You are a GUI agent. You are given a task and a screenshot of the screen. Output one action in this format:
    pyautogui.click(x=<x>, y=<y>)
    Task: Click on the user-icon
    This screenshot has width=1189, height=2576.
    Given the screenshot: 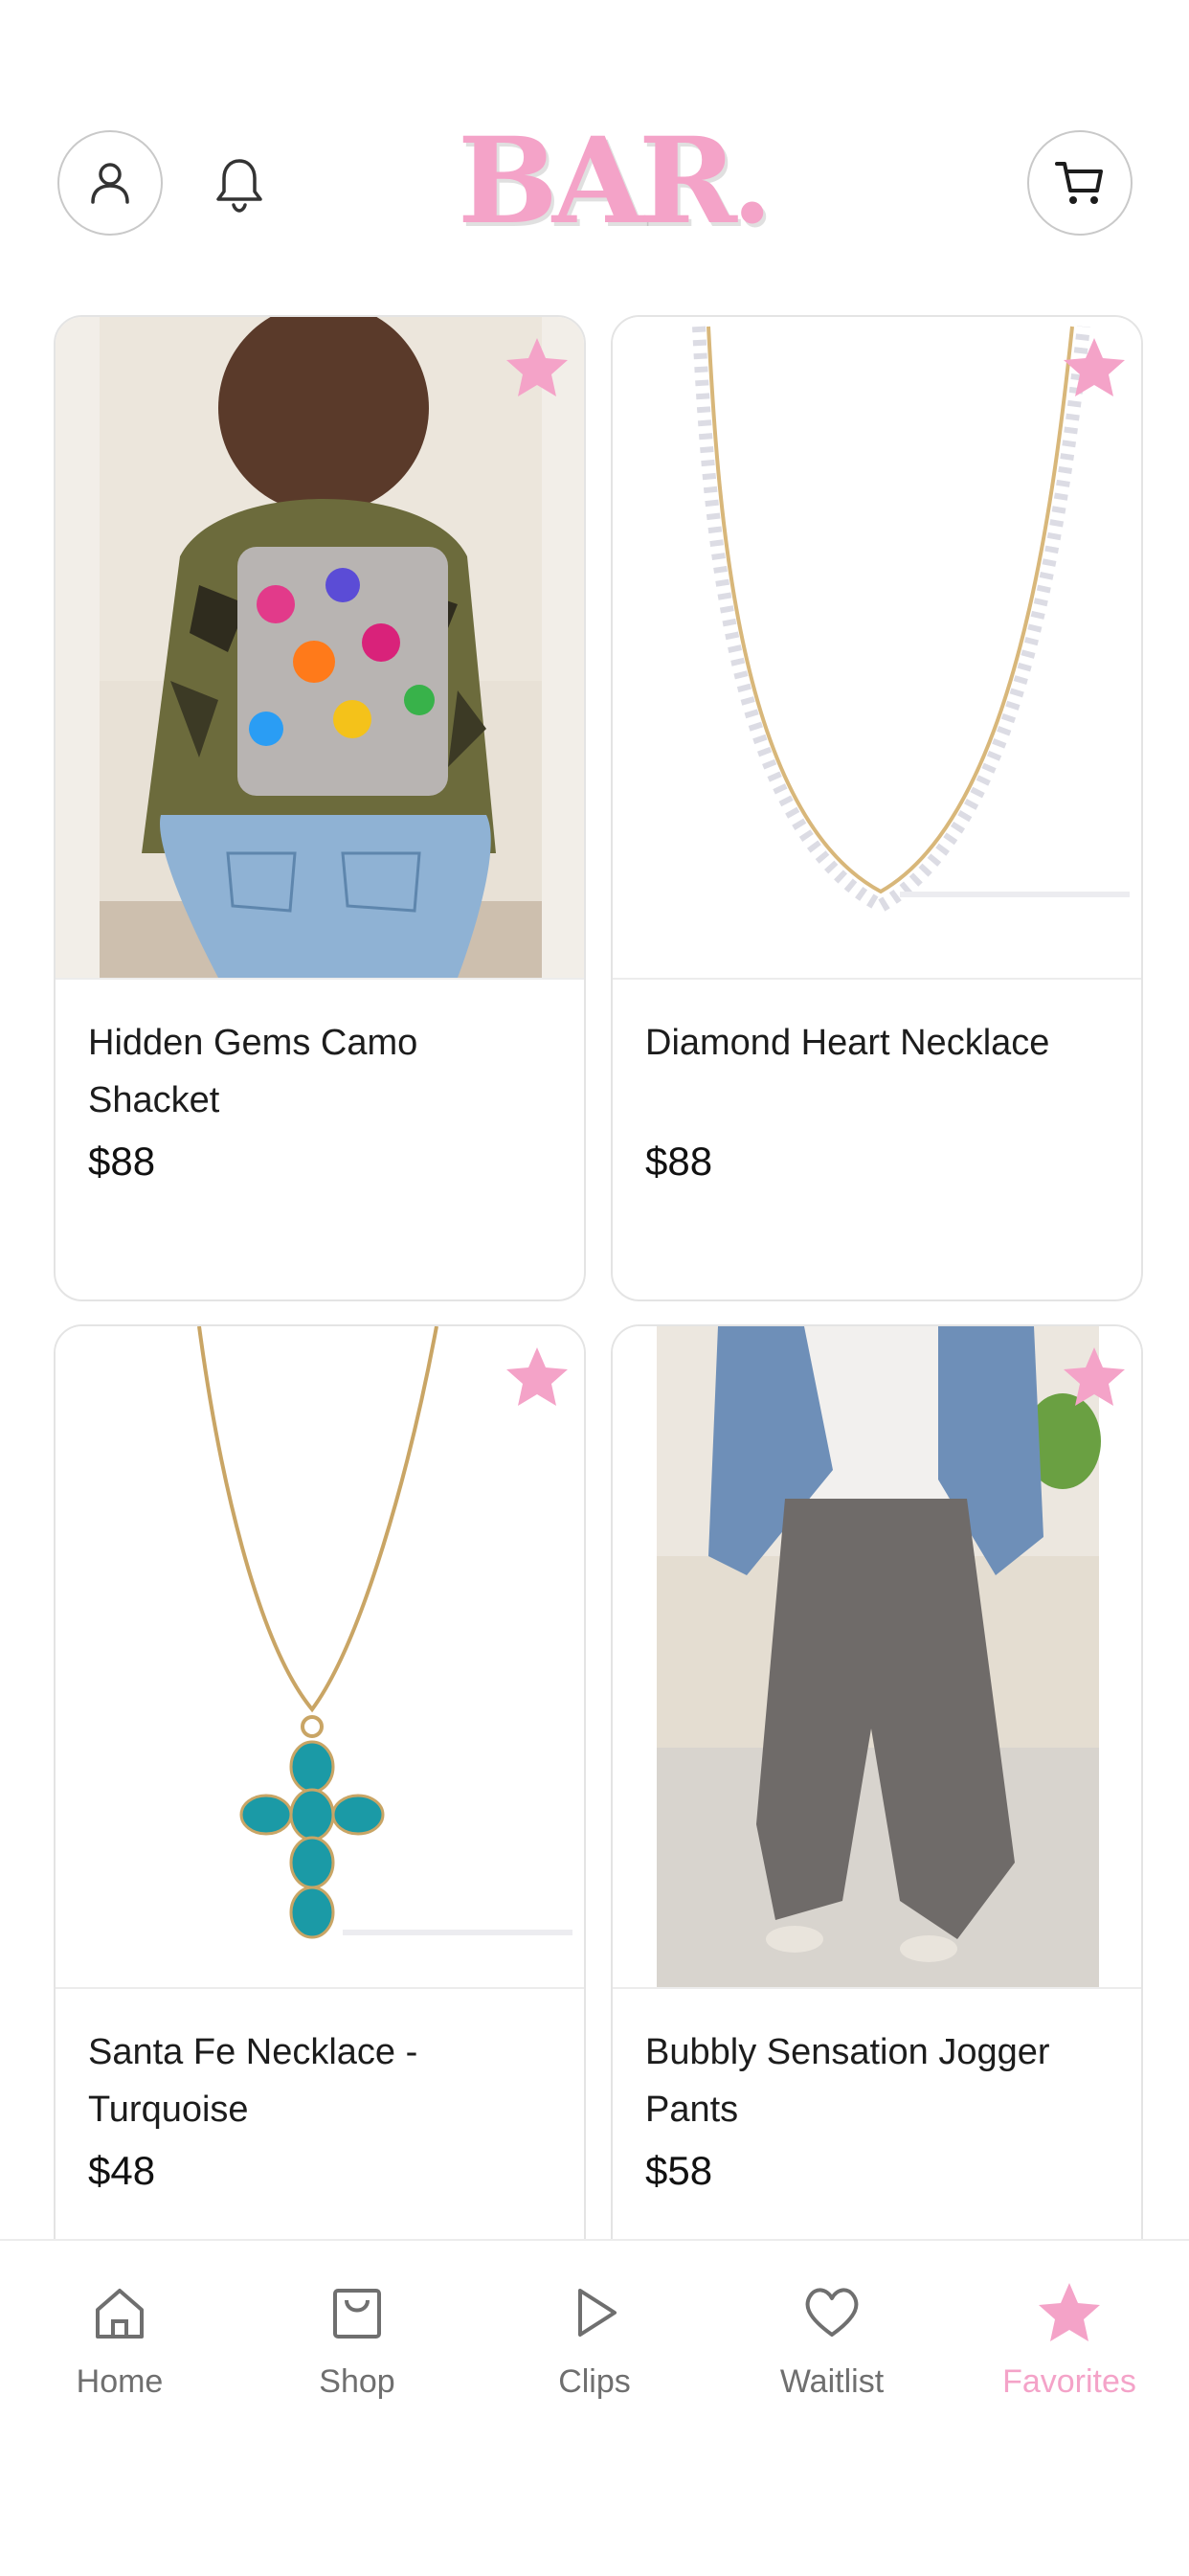 What is the action you would take?
    pyautogui.click(x=110, y=183)
    